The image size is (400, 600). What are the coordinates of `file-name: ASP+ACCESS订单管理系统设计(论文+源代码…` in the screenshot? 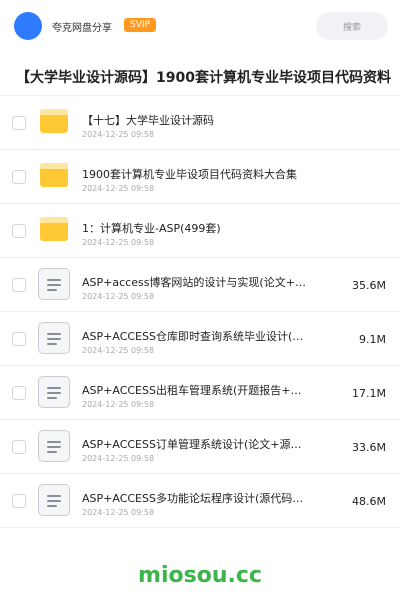 It's located at (195, 444).